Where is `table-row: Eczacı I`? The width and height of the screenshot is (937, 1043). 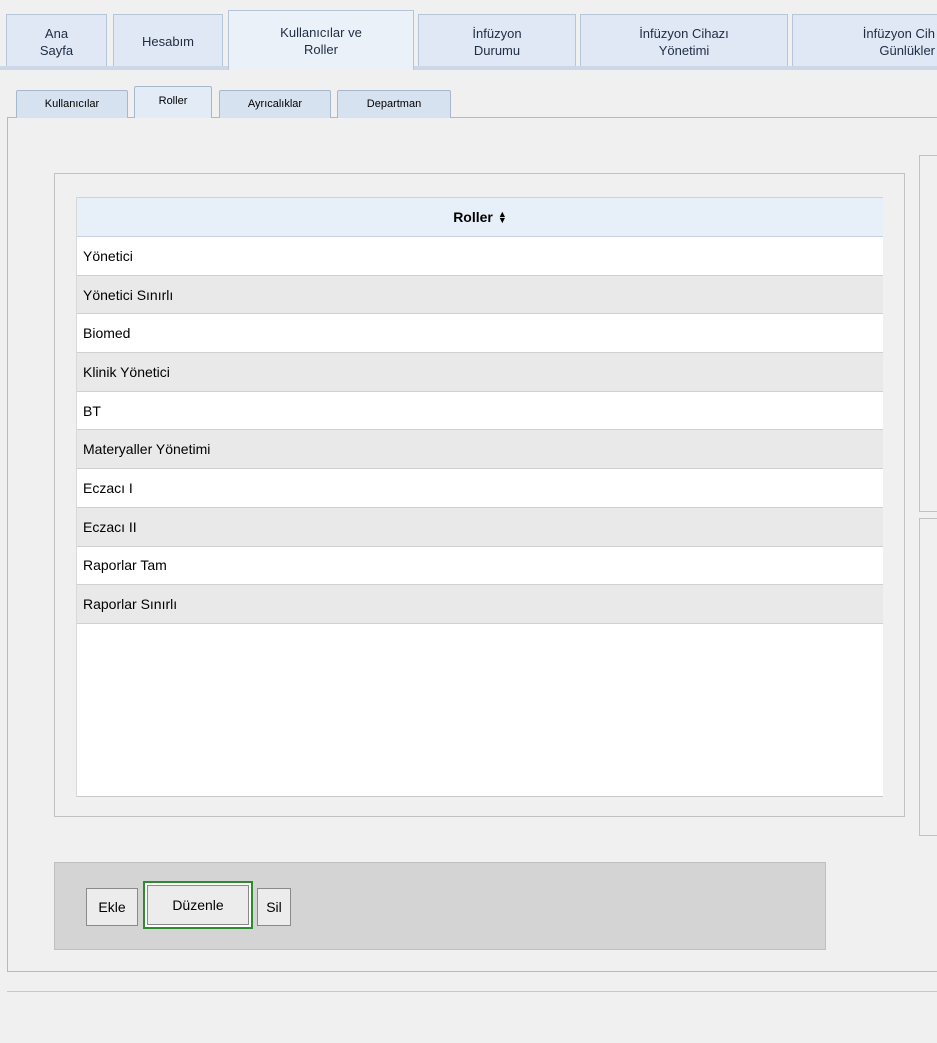 table-row: Eczacı I is located at coordinates (480, 488).